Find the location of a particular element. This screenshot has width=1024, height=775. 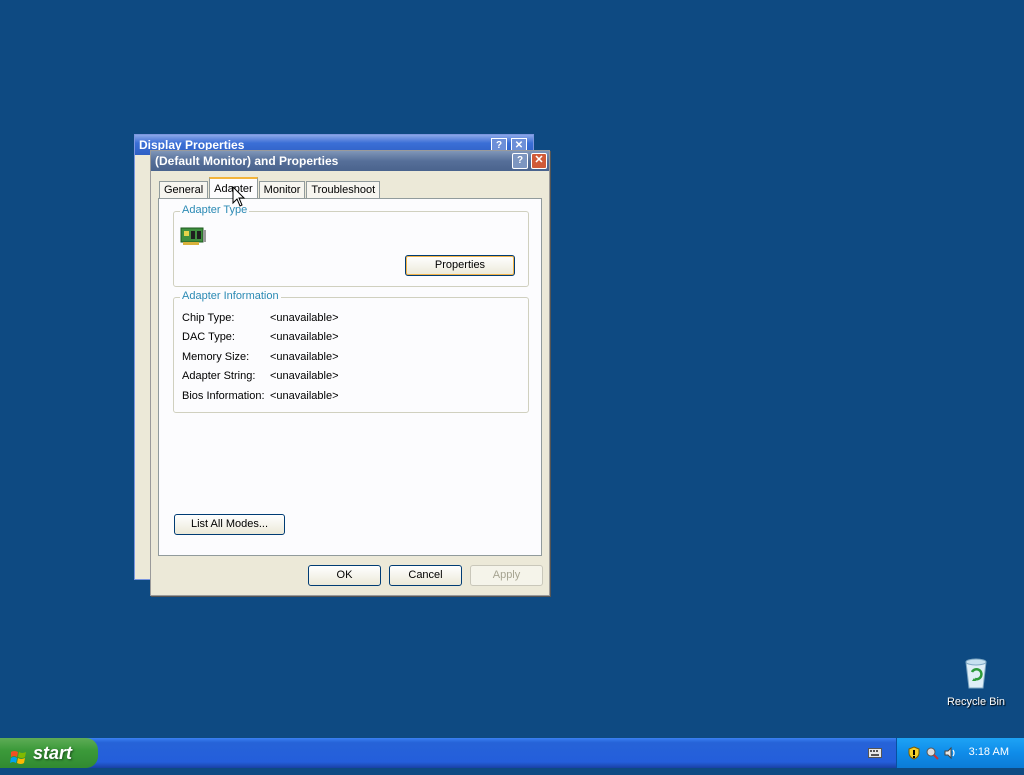

memory-size-value: <unavailable> is located at coordinates (304, 357).